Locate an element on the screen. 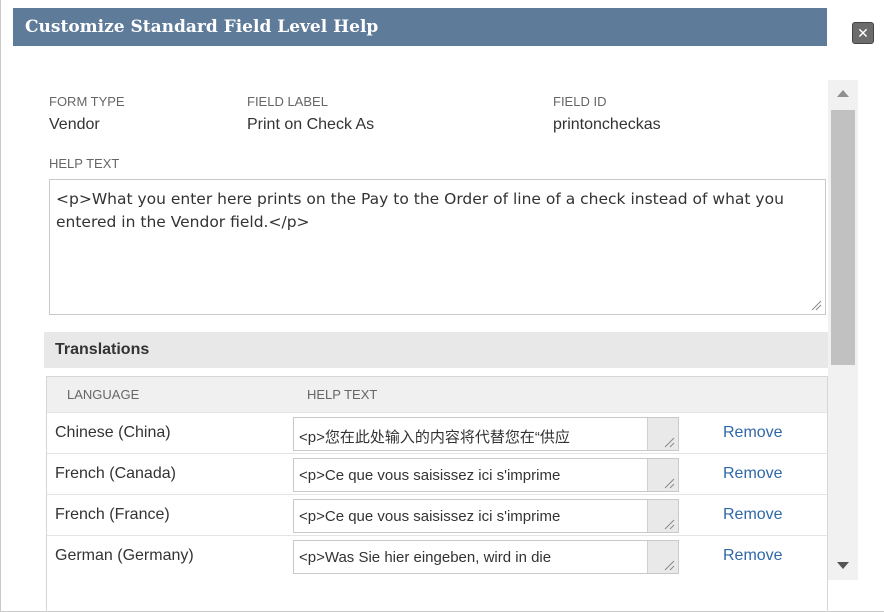 The width and height of the screenshot is (884, 612). close-icon: ✕ is located at coordinates (863, 33).